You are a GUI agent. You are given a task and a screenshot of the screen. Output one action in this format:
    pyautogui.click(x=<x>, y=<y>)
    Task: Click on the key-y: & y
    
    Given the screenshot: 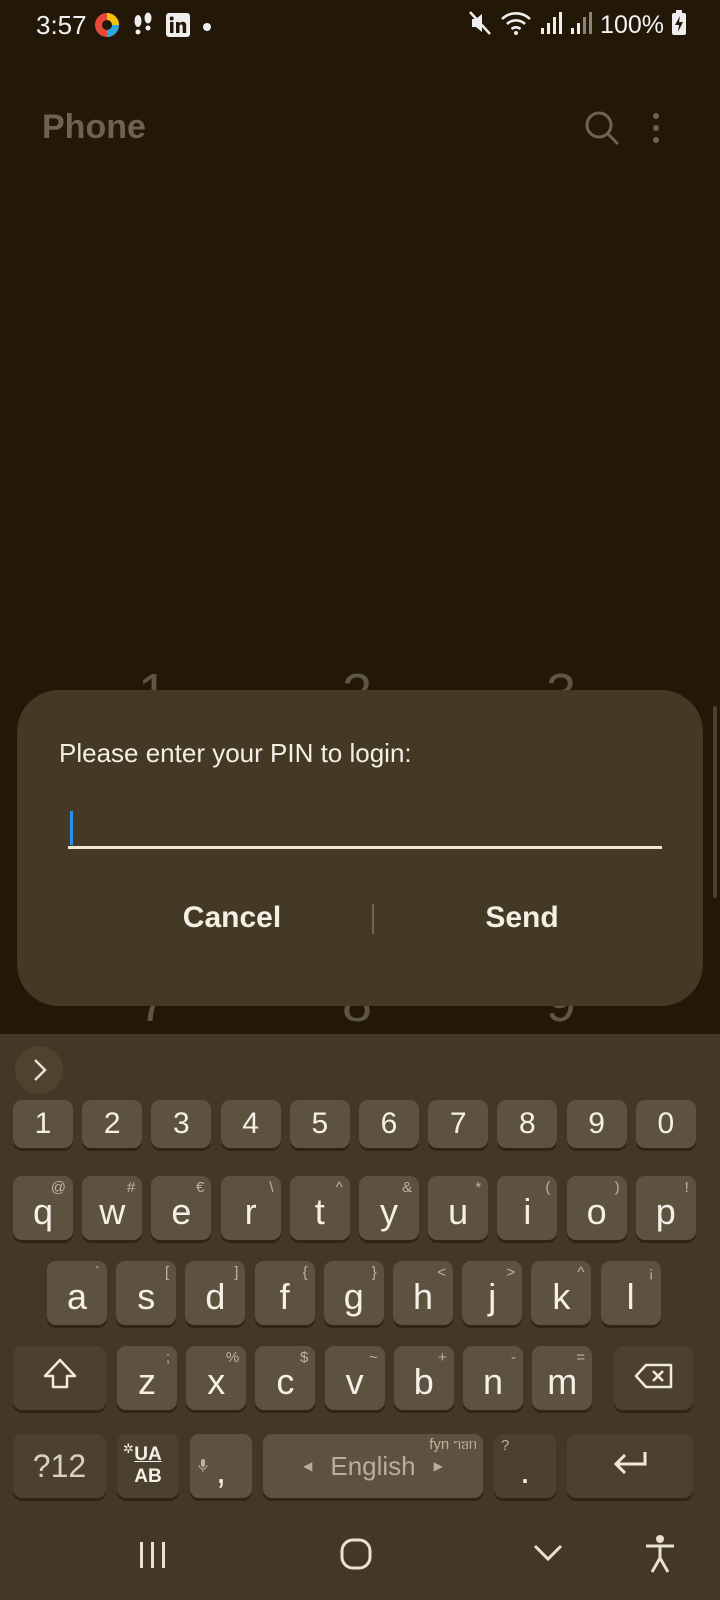 What is the action you would take?
    pyautogui.click(x=389, y=1208)
    